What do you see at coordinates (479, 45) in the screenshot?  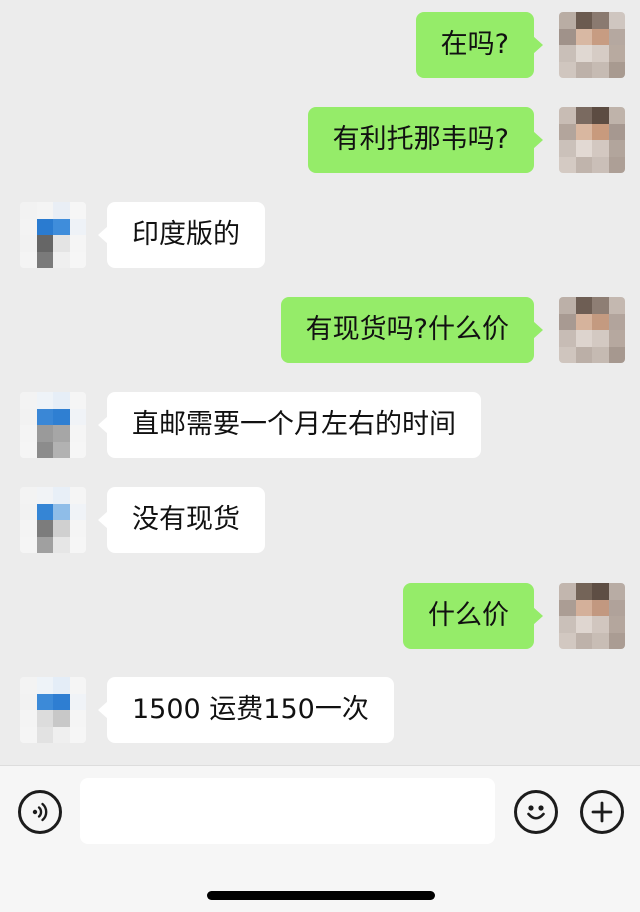 I see `outgoing-message-bubble: 在吗?` at bounding box center [479, 45].